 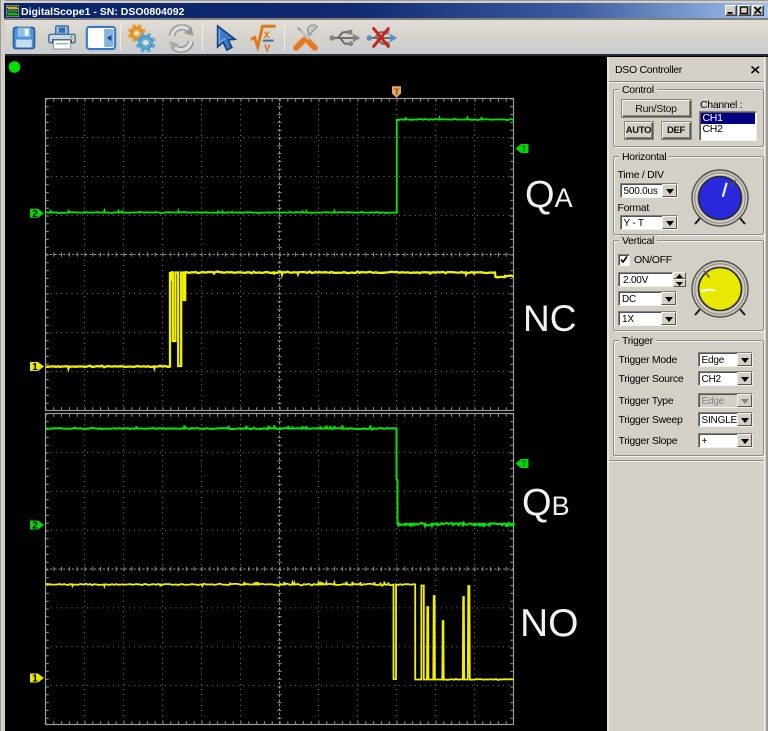 What do you see at coordinates (546, 503) in the screenshot?
I see `svg-text: QB` at bounding box center [546, 503].